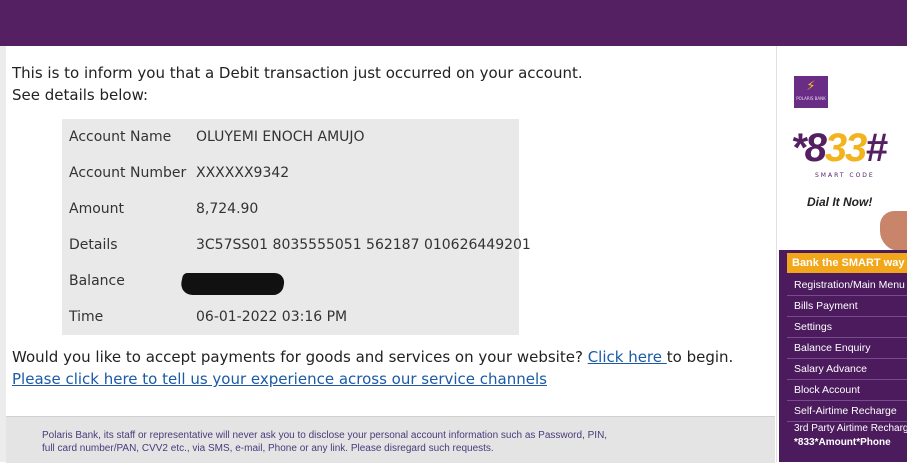  What do you see at coordinates (243, 173) in the screenshot?
I see `detail-value: XXXXXX9342` at bounding box center [243, 173].